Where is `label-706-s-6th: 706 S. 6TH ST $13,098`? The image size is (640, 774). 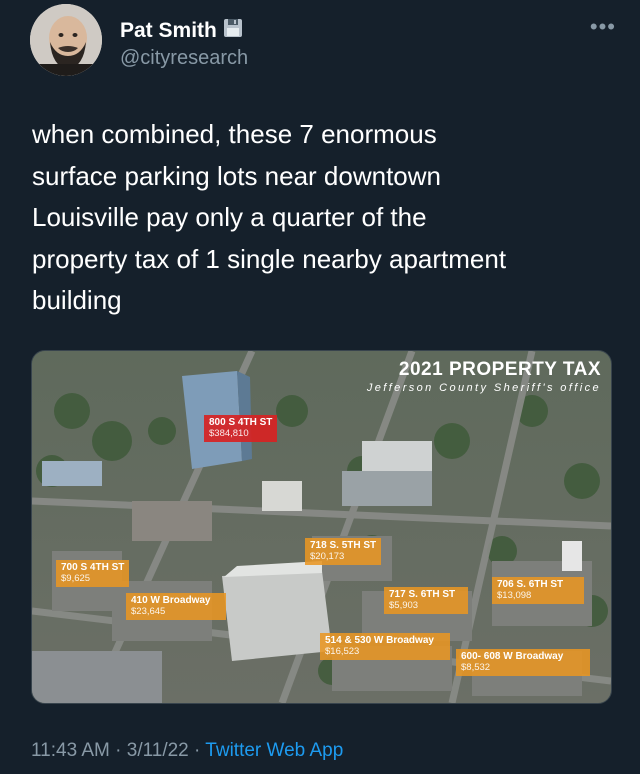 label-706-s-6th: 706 S. 6TH ST $13,098 is located at coordinates (538, 590).